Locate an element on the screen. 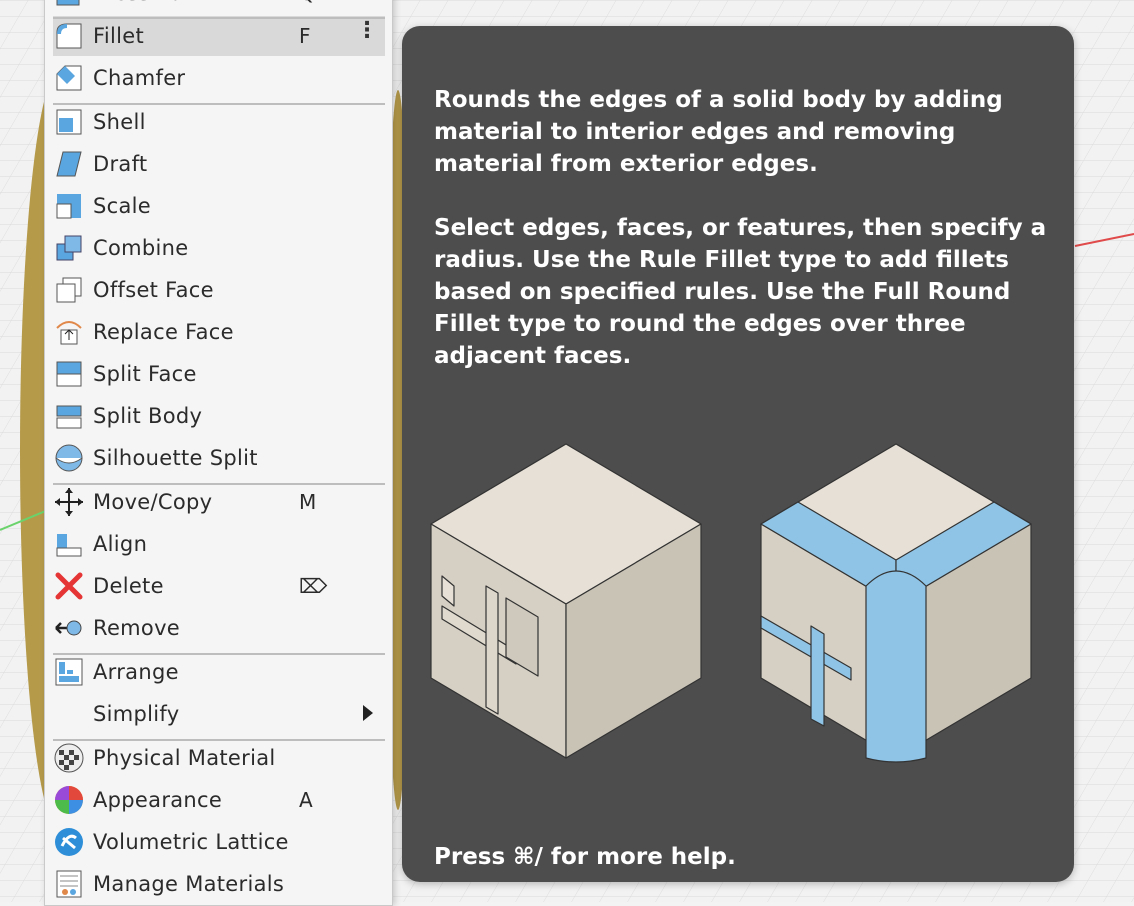 The image size is (1134, 906). menu-item-remove: Remove is located at coordinates (219, 628).